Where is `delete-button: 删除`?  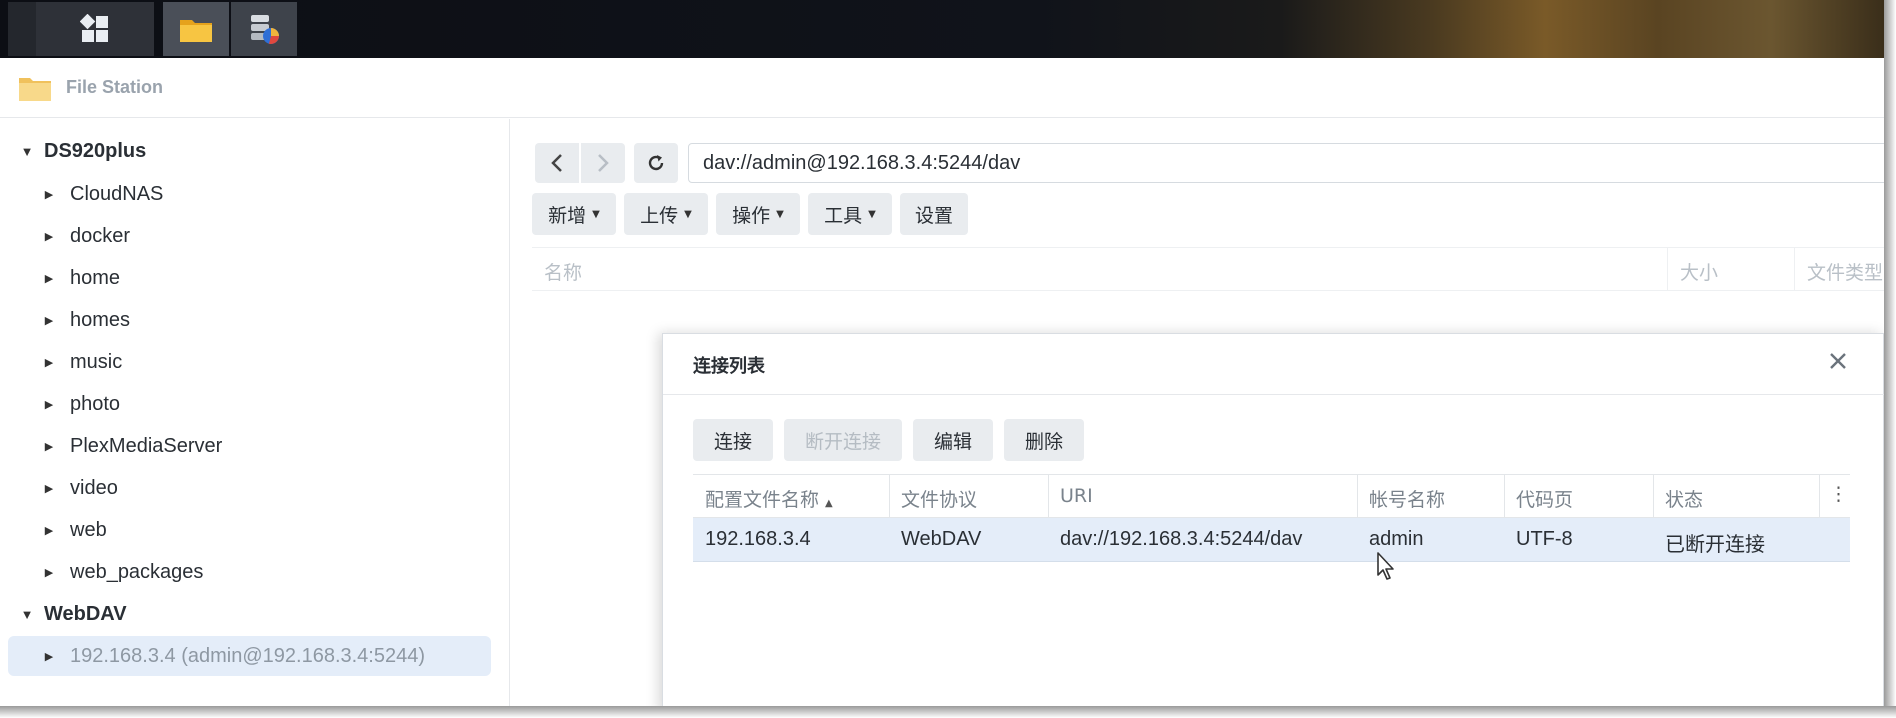
delete-button: 删除 is located at coordinates (1044, 440).